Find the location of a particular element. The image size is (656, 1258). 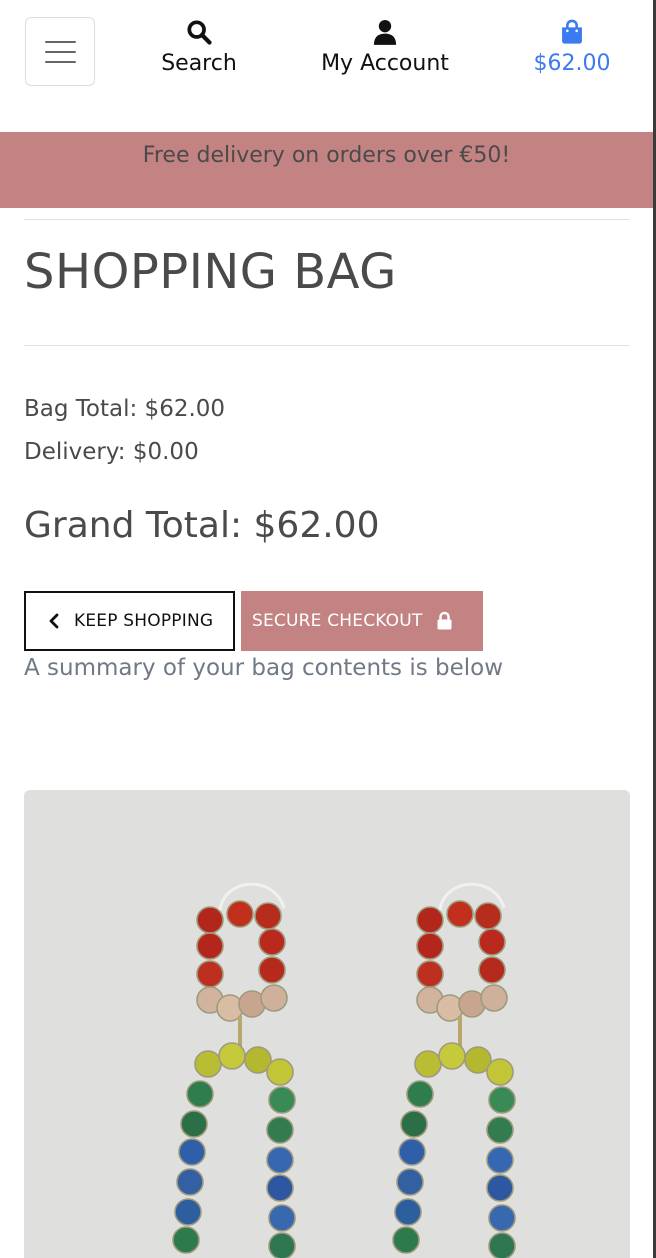

grand-total: Grand Total: $62.00 is located at coordinates (202, 525).